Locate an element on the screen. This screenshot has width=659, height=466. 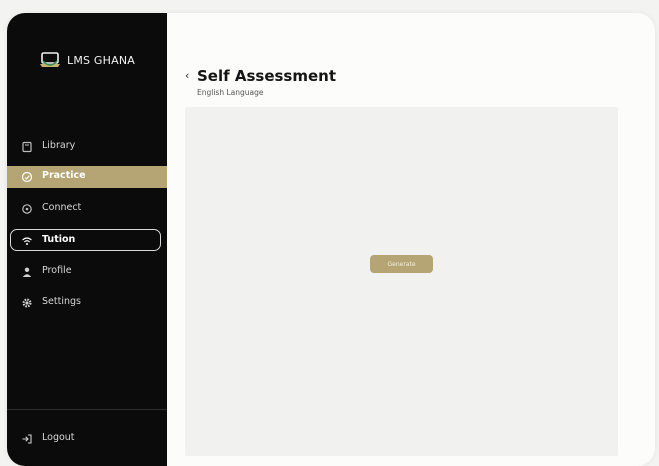
sidebar-item-label: Tution is located at coordinates (59, 239).